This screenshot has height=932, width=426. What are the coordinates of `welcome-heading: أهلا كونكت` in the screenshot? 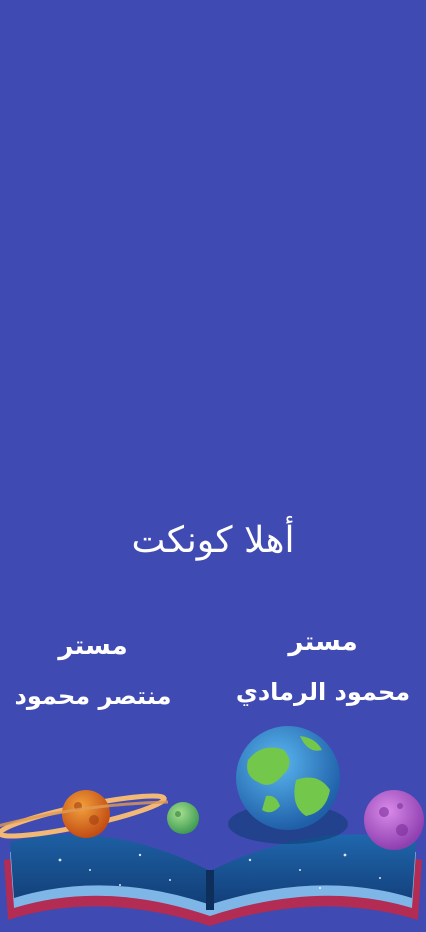 It's located at (213, 540).